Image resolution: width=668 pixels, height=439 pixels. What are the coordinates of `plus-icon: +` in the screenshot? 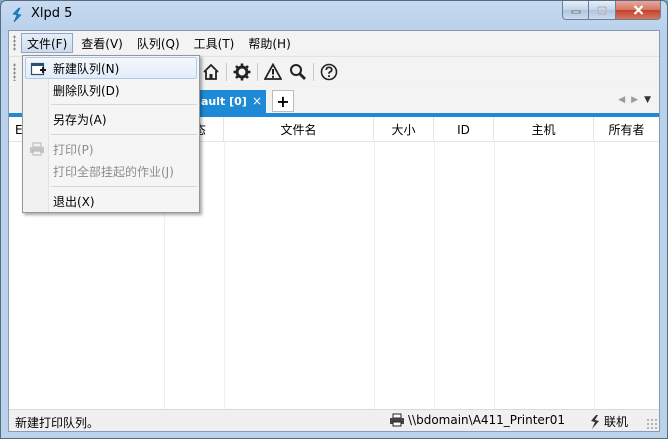 It's located at (283, 101).